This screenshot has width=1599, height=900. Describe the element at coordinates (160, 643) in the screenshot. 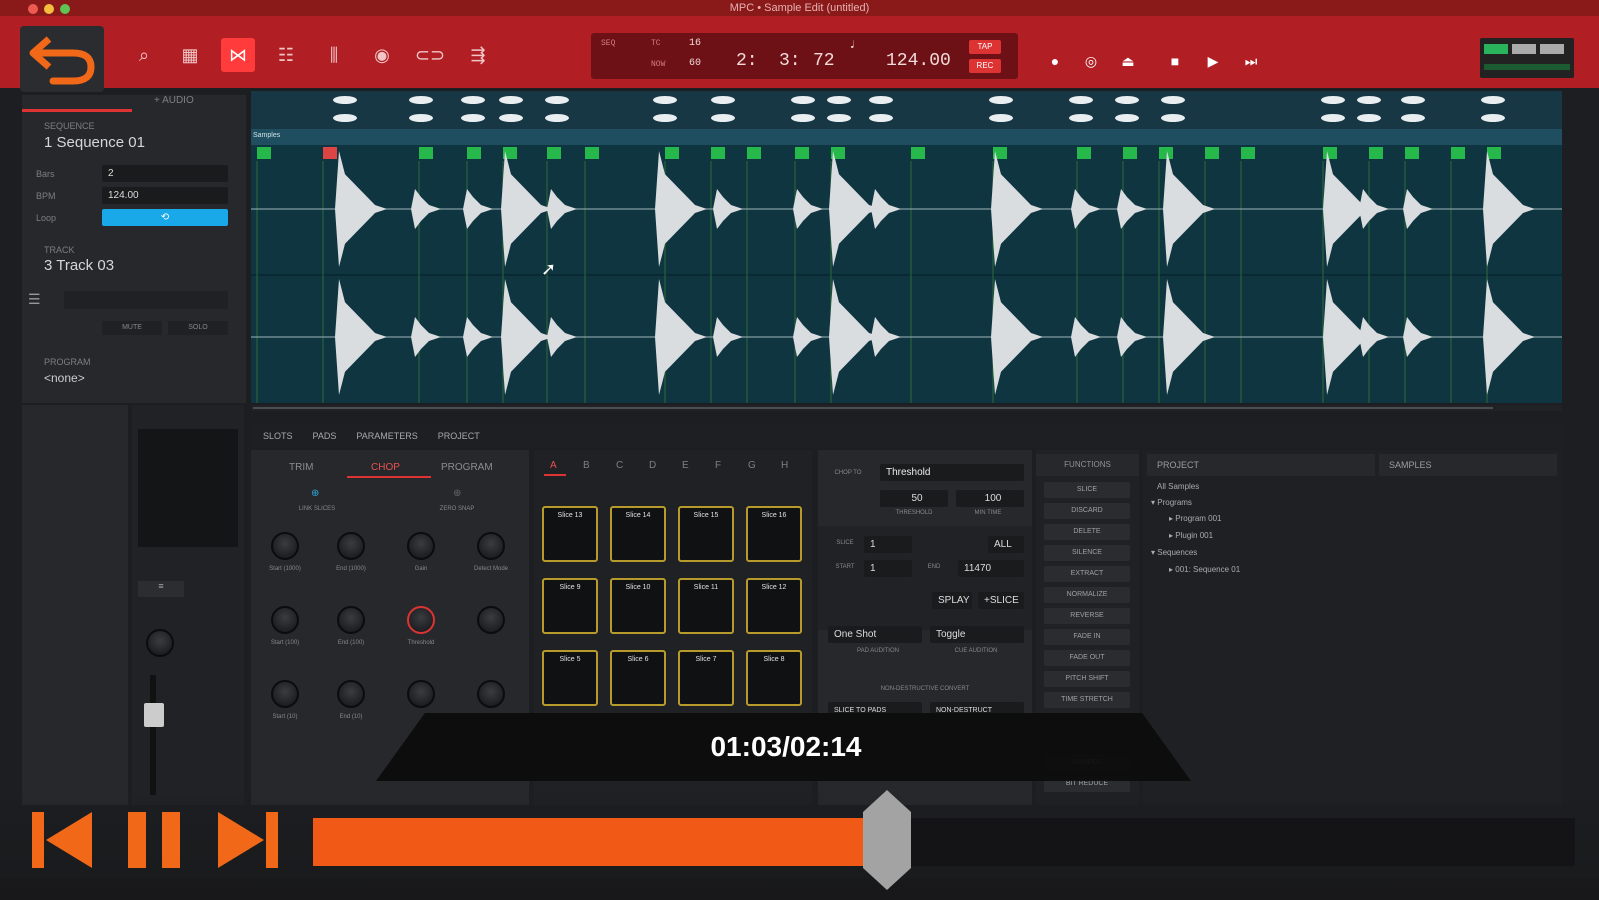

I see `pan-knob` at that location.